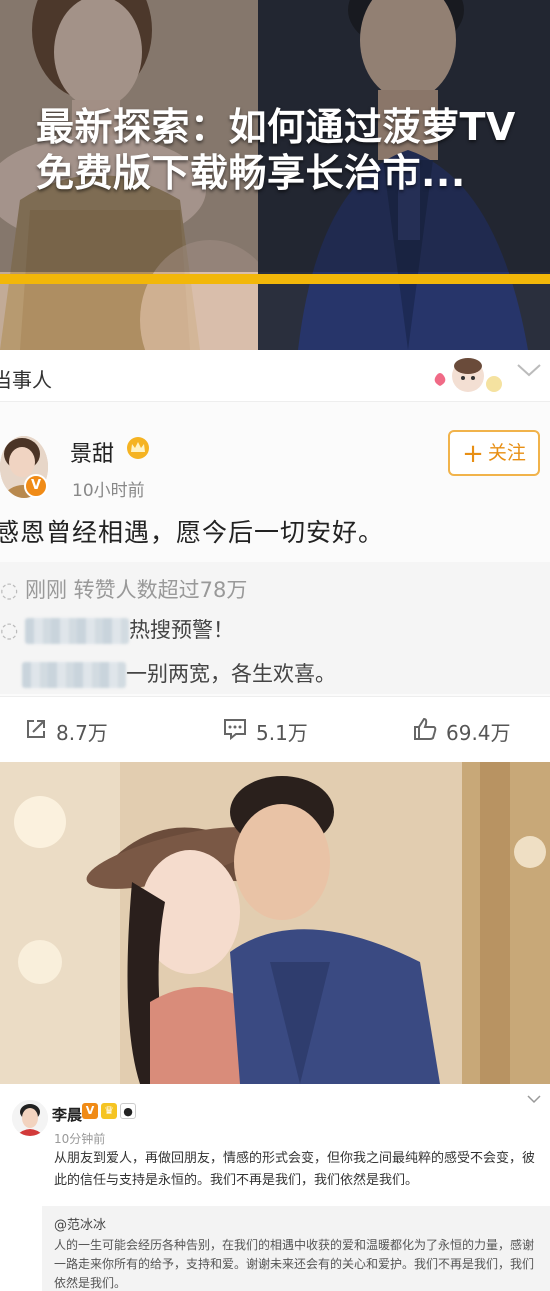 The height and width of the screenshot is (1291, 550). I want to click on post-text: 感恩曾经相遇，愿今后一切安好。, so click(192, 532).